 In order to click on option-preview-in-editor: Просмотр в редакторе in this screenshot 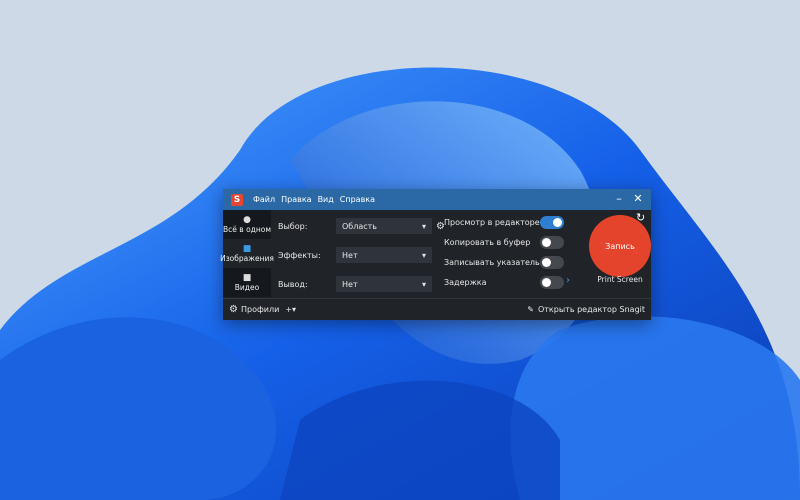, I will do `click(504, 222)`.